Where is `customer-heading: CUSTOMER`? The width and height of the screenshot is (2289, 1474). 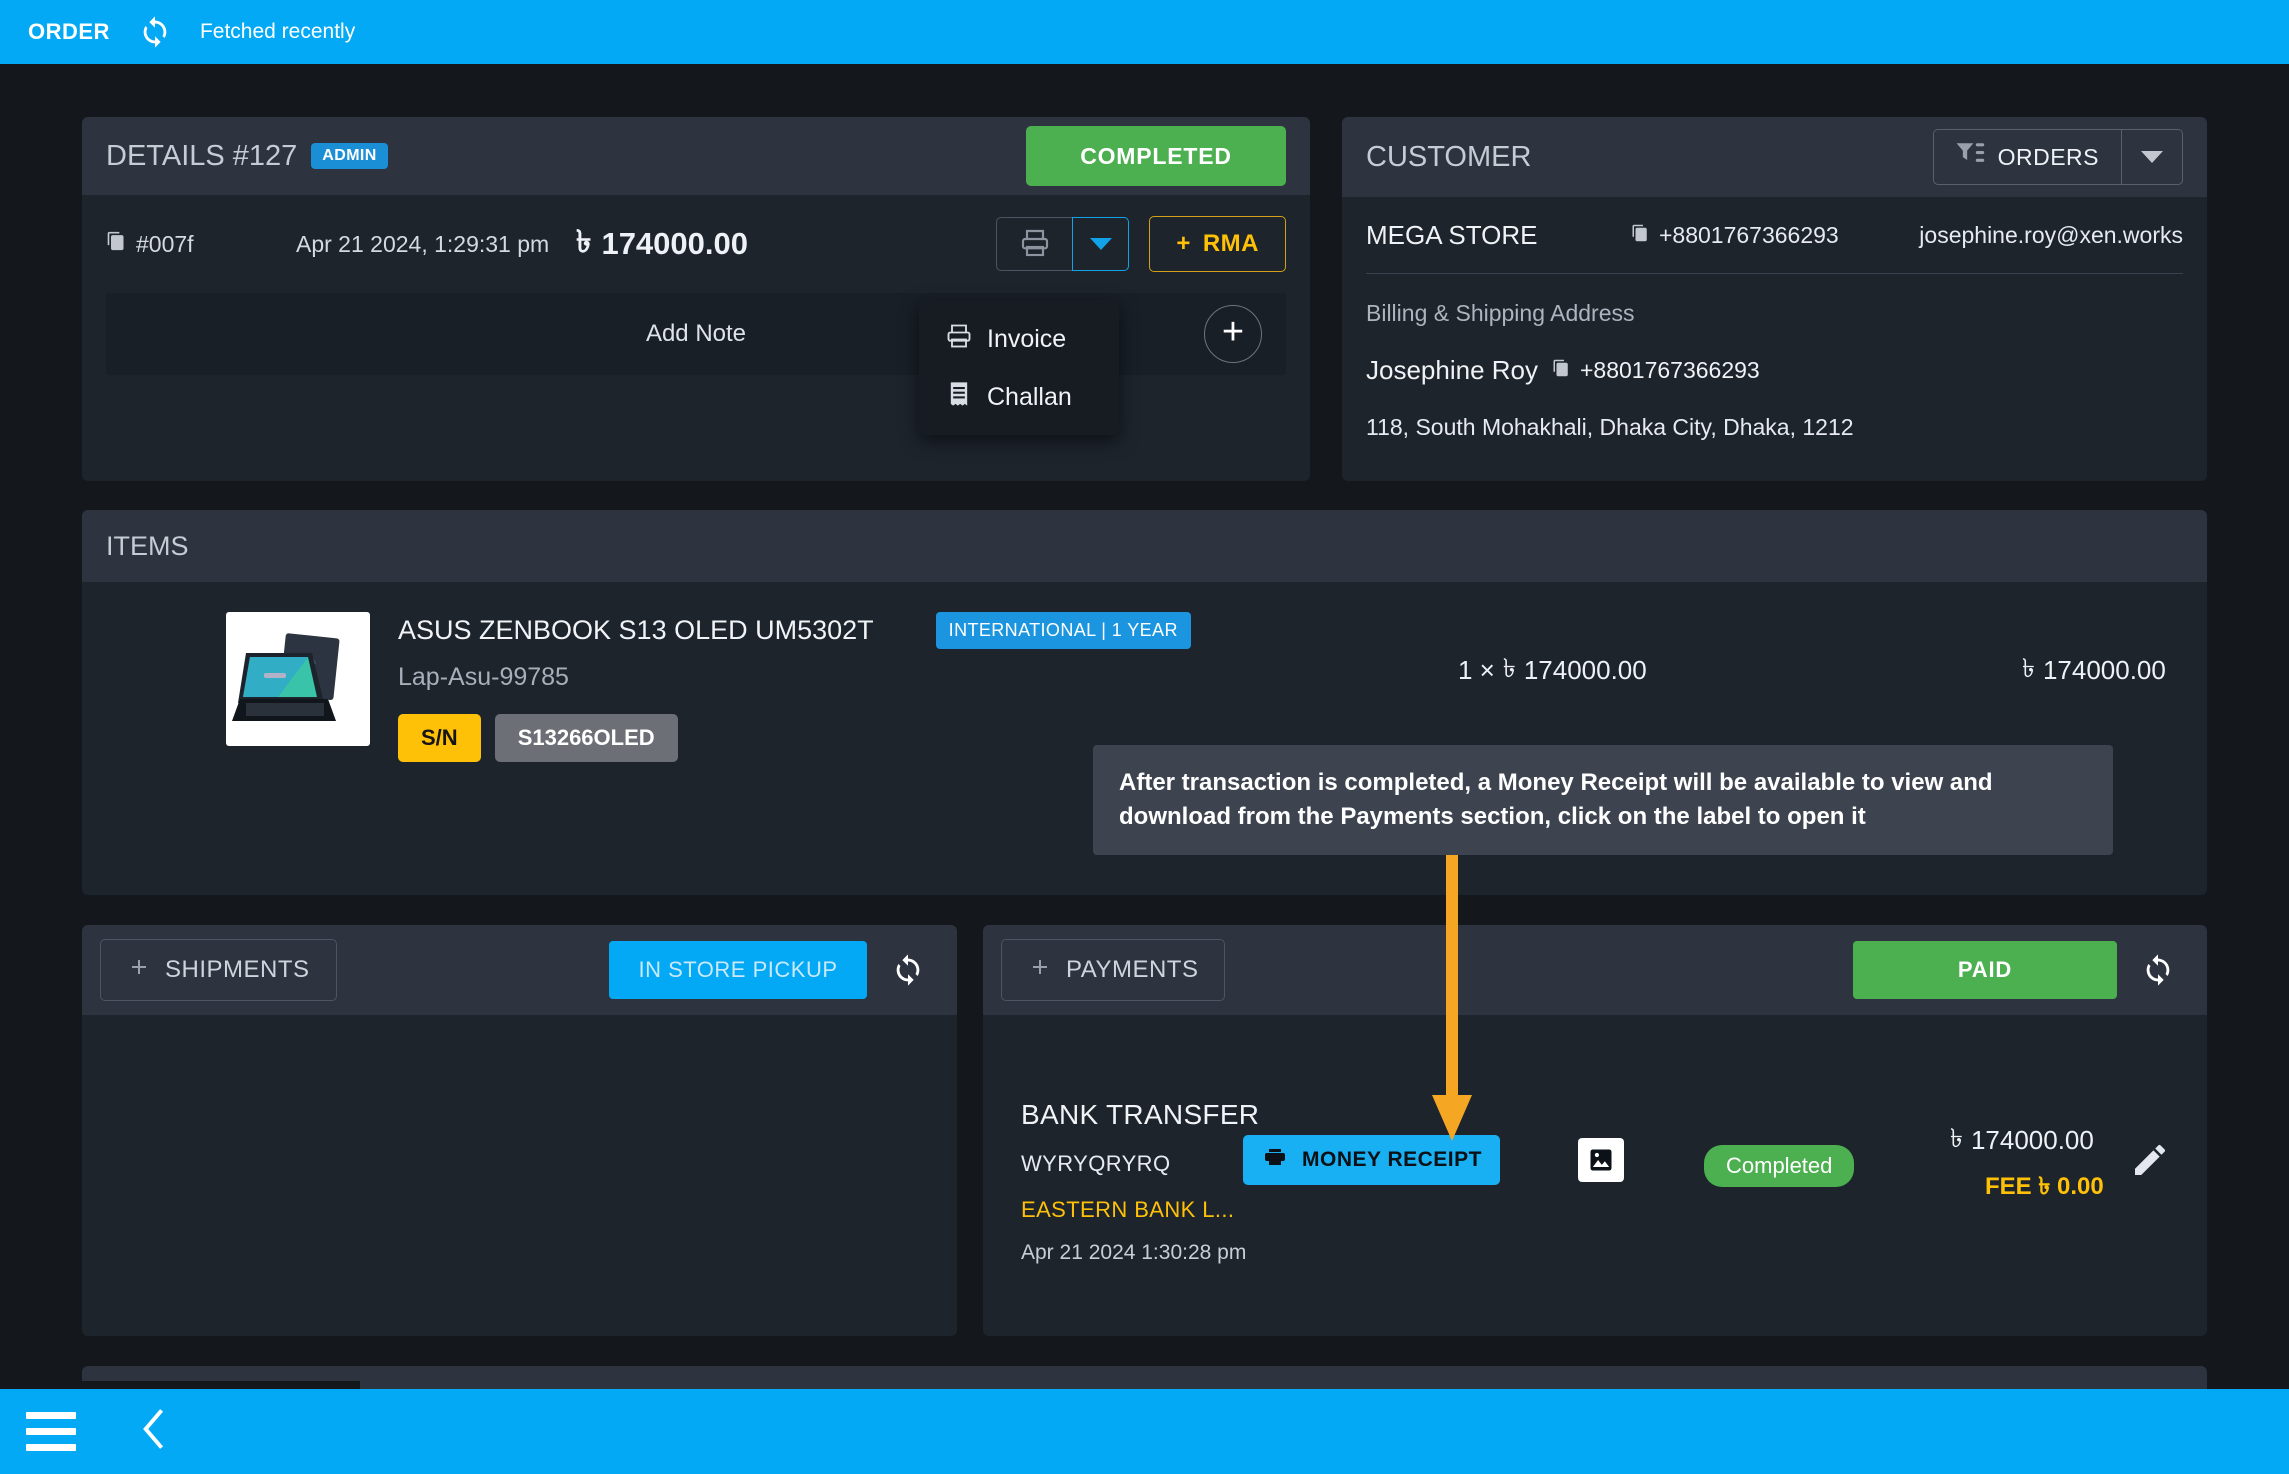
customer-heading: CUSTOMER is located at coordinates (1449, 156).